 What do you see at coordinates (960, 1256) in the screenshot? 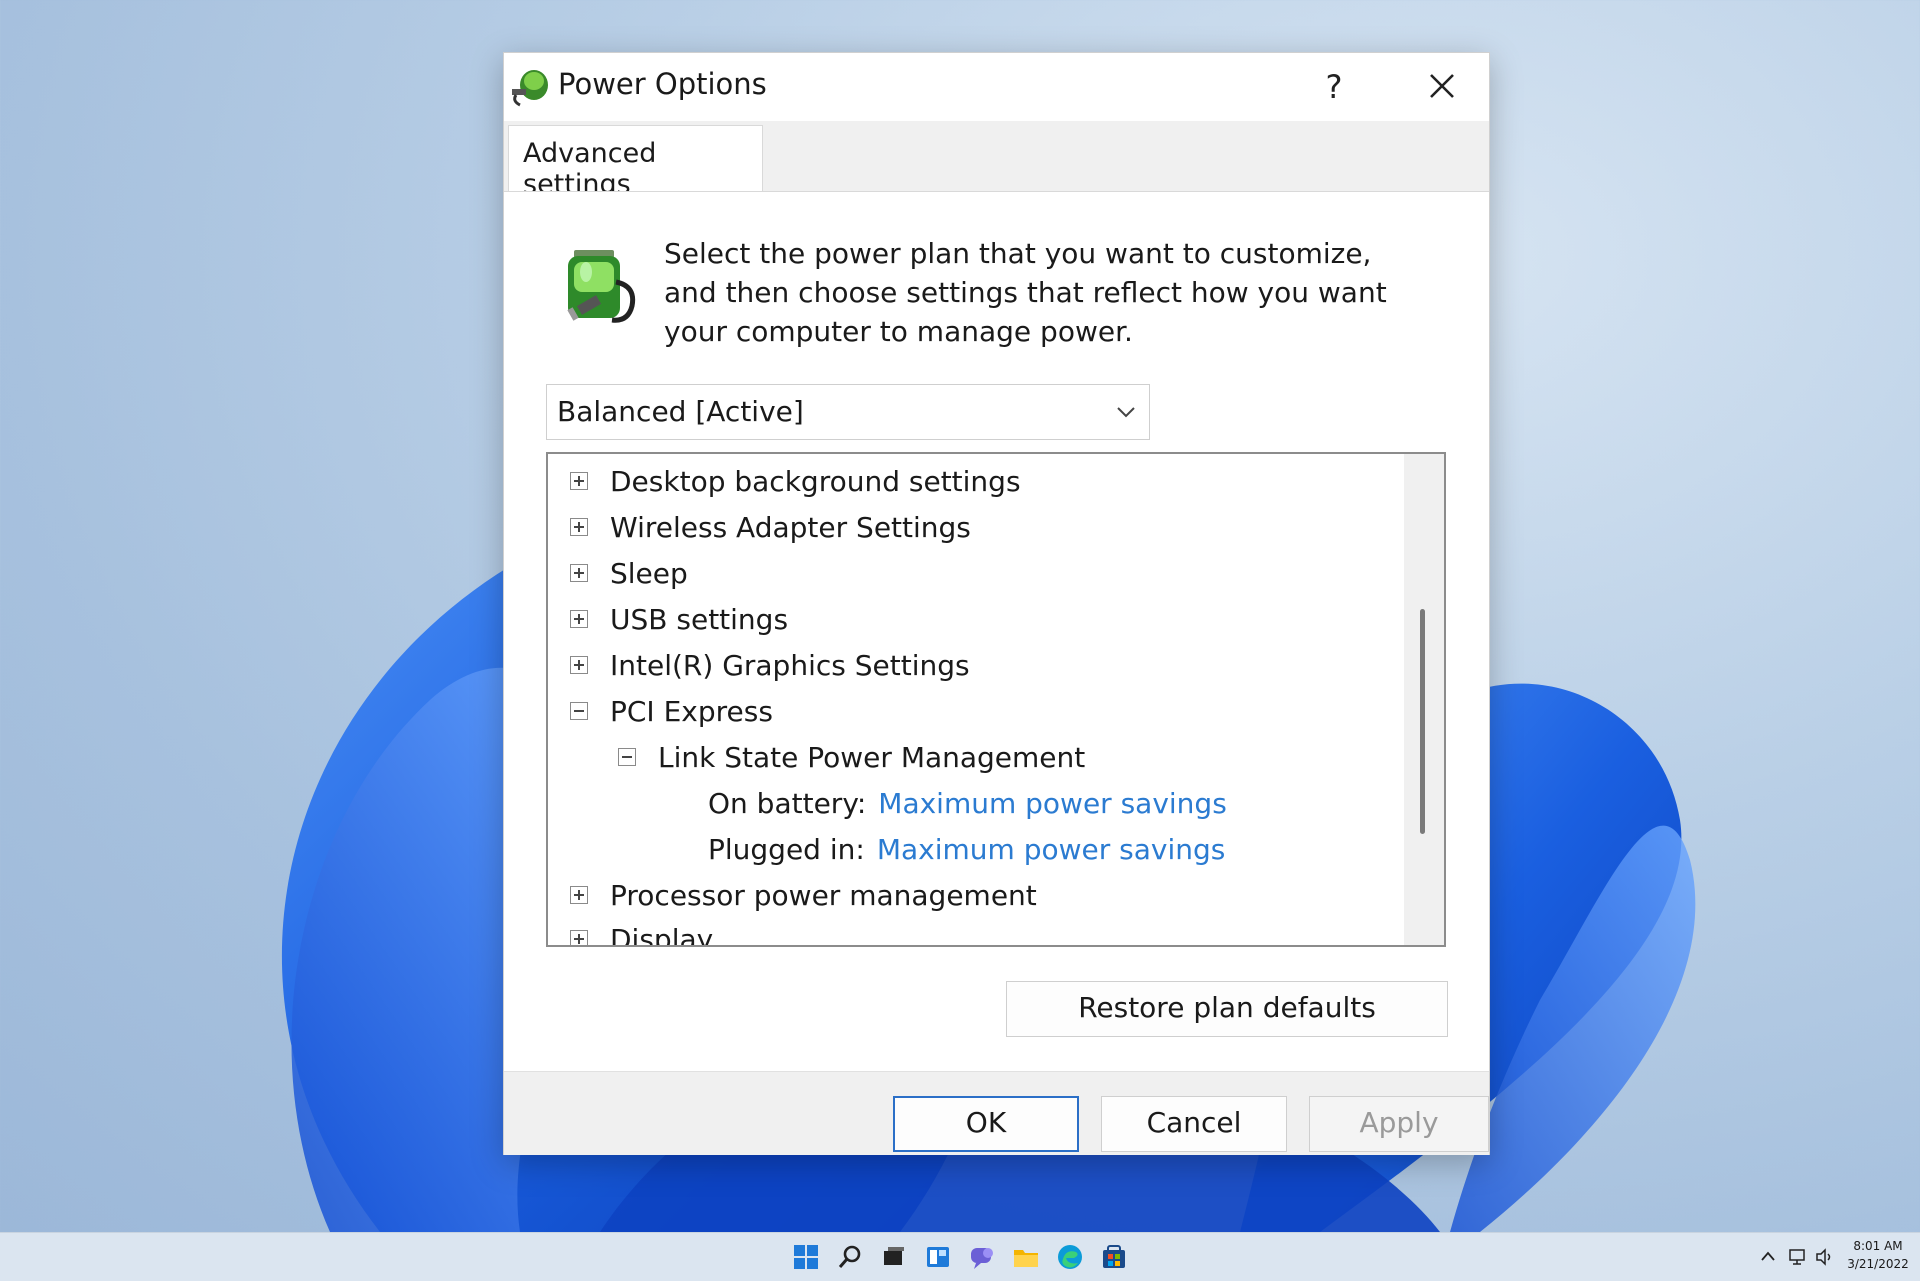
I see `taskbar: 8:01 AM 3/21/2022` at bounding box center [960, 1256].